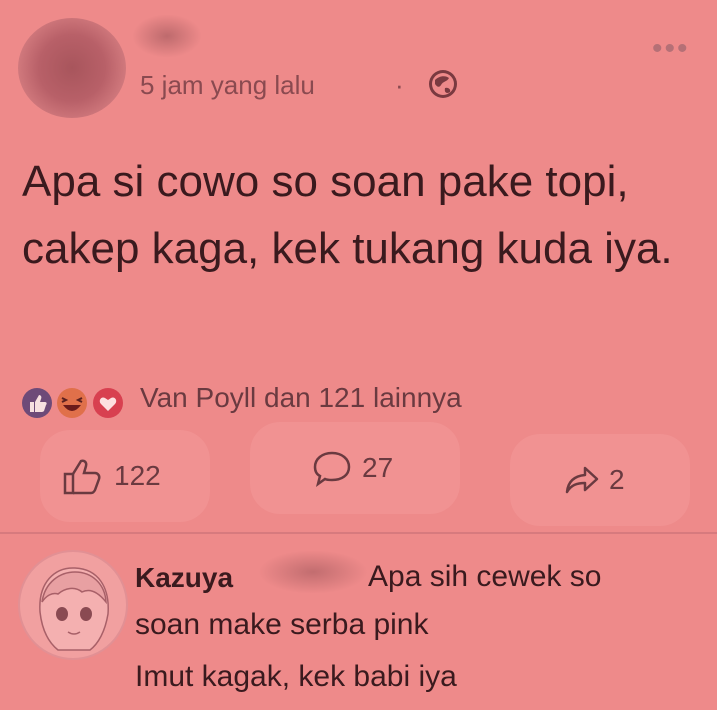 Image resolution: width=717 pixels, height=710 pixels. I want to click on haha-icon, so click(72, 403).